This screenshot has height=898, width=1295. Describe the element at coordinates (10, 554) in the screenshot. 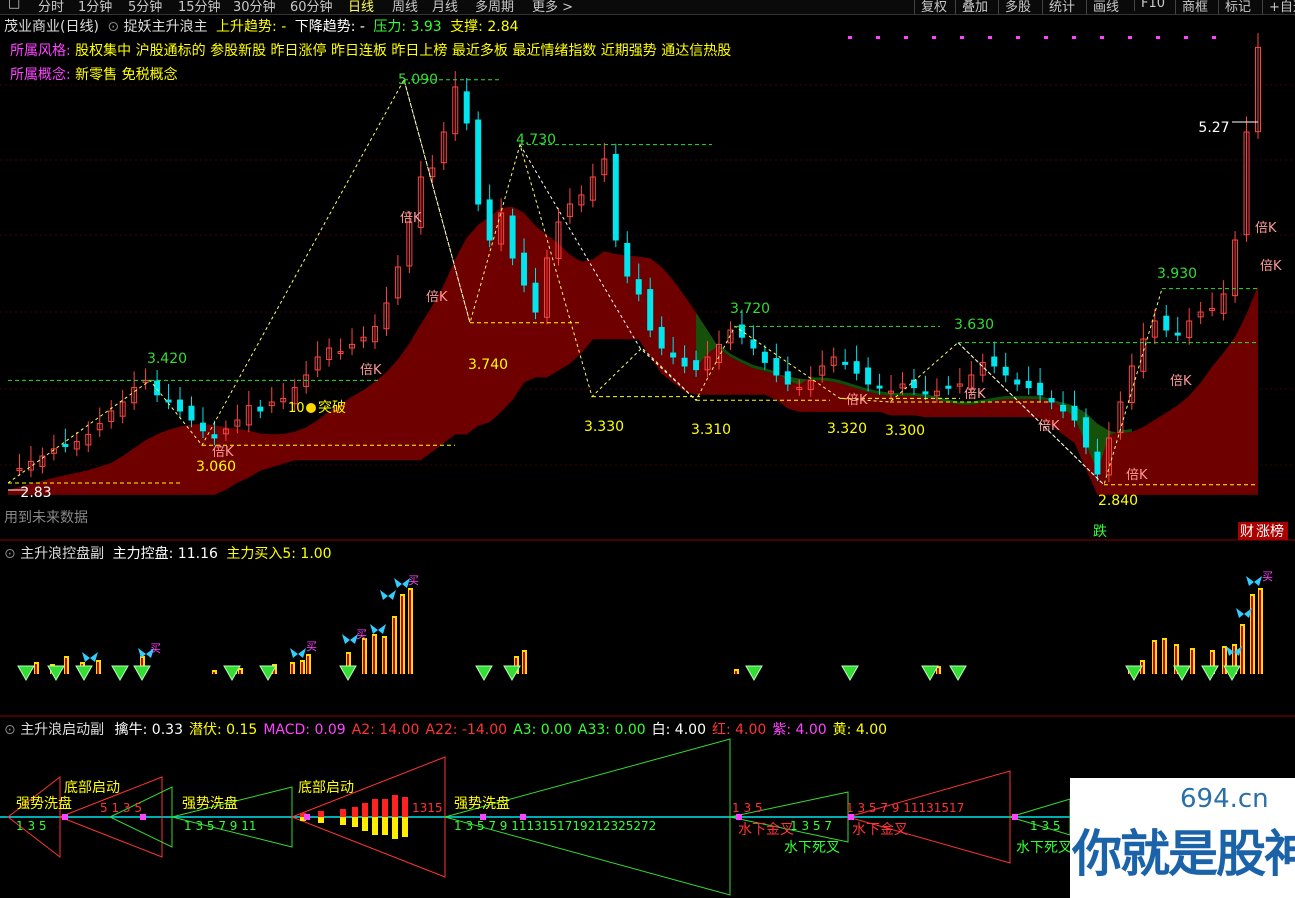

I see `sub1-collapse-icon: ⊙` at that location.